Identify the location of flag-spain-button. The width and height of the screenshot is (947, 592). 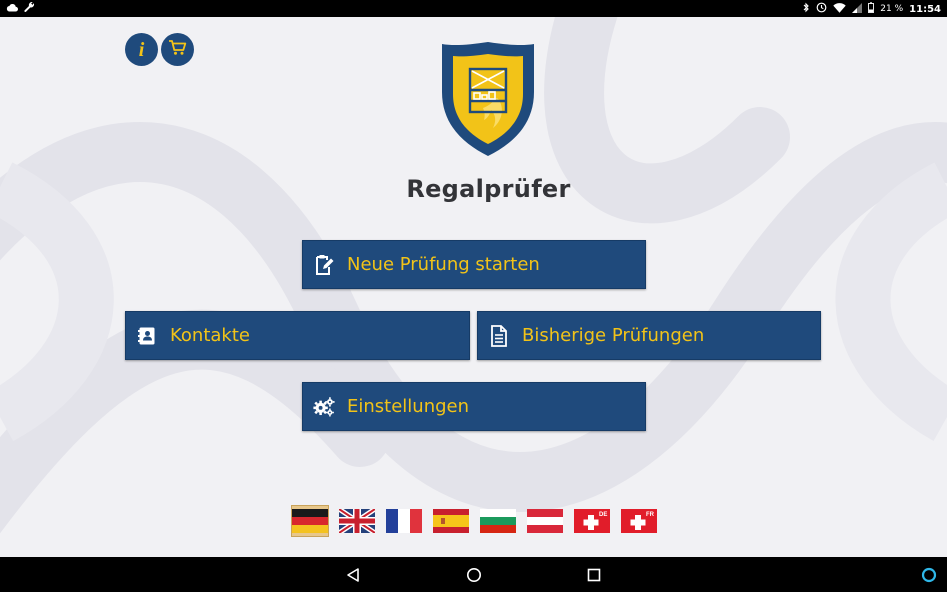
(451, 521).